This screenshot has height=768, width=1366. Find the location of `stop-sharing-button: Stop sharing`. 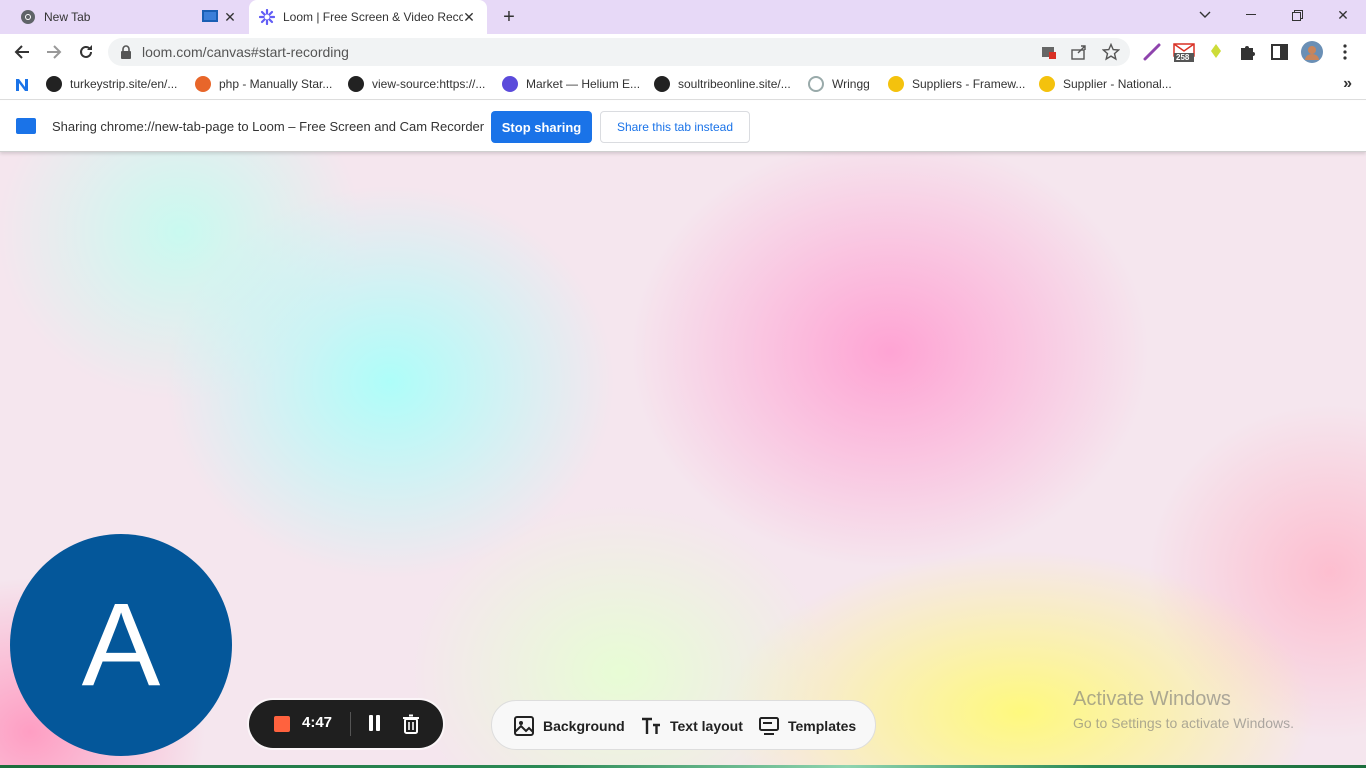

stop-sharing-button: Stop sharing is located at coordinates (541, 127).